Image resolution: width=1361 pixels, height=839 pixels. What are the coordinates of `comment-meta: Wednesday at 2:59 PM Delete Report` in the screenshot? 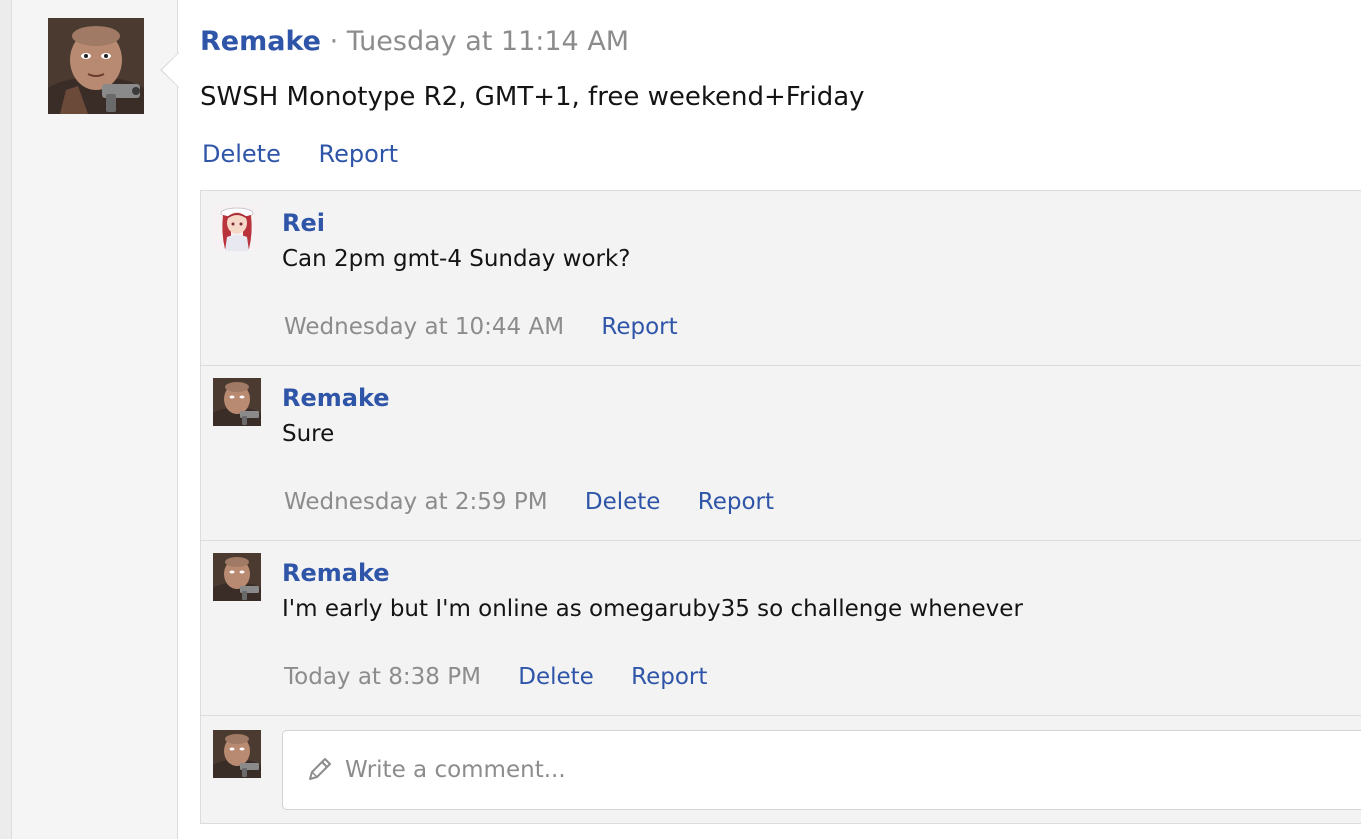 It's located at (544, 502).